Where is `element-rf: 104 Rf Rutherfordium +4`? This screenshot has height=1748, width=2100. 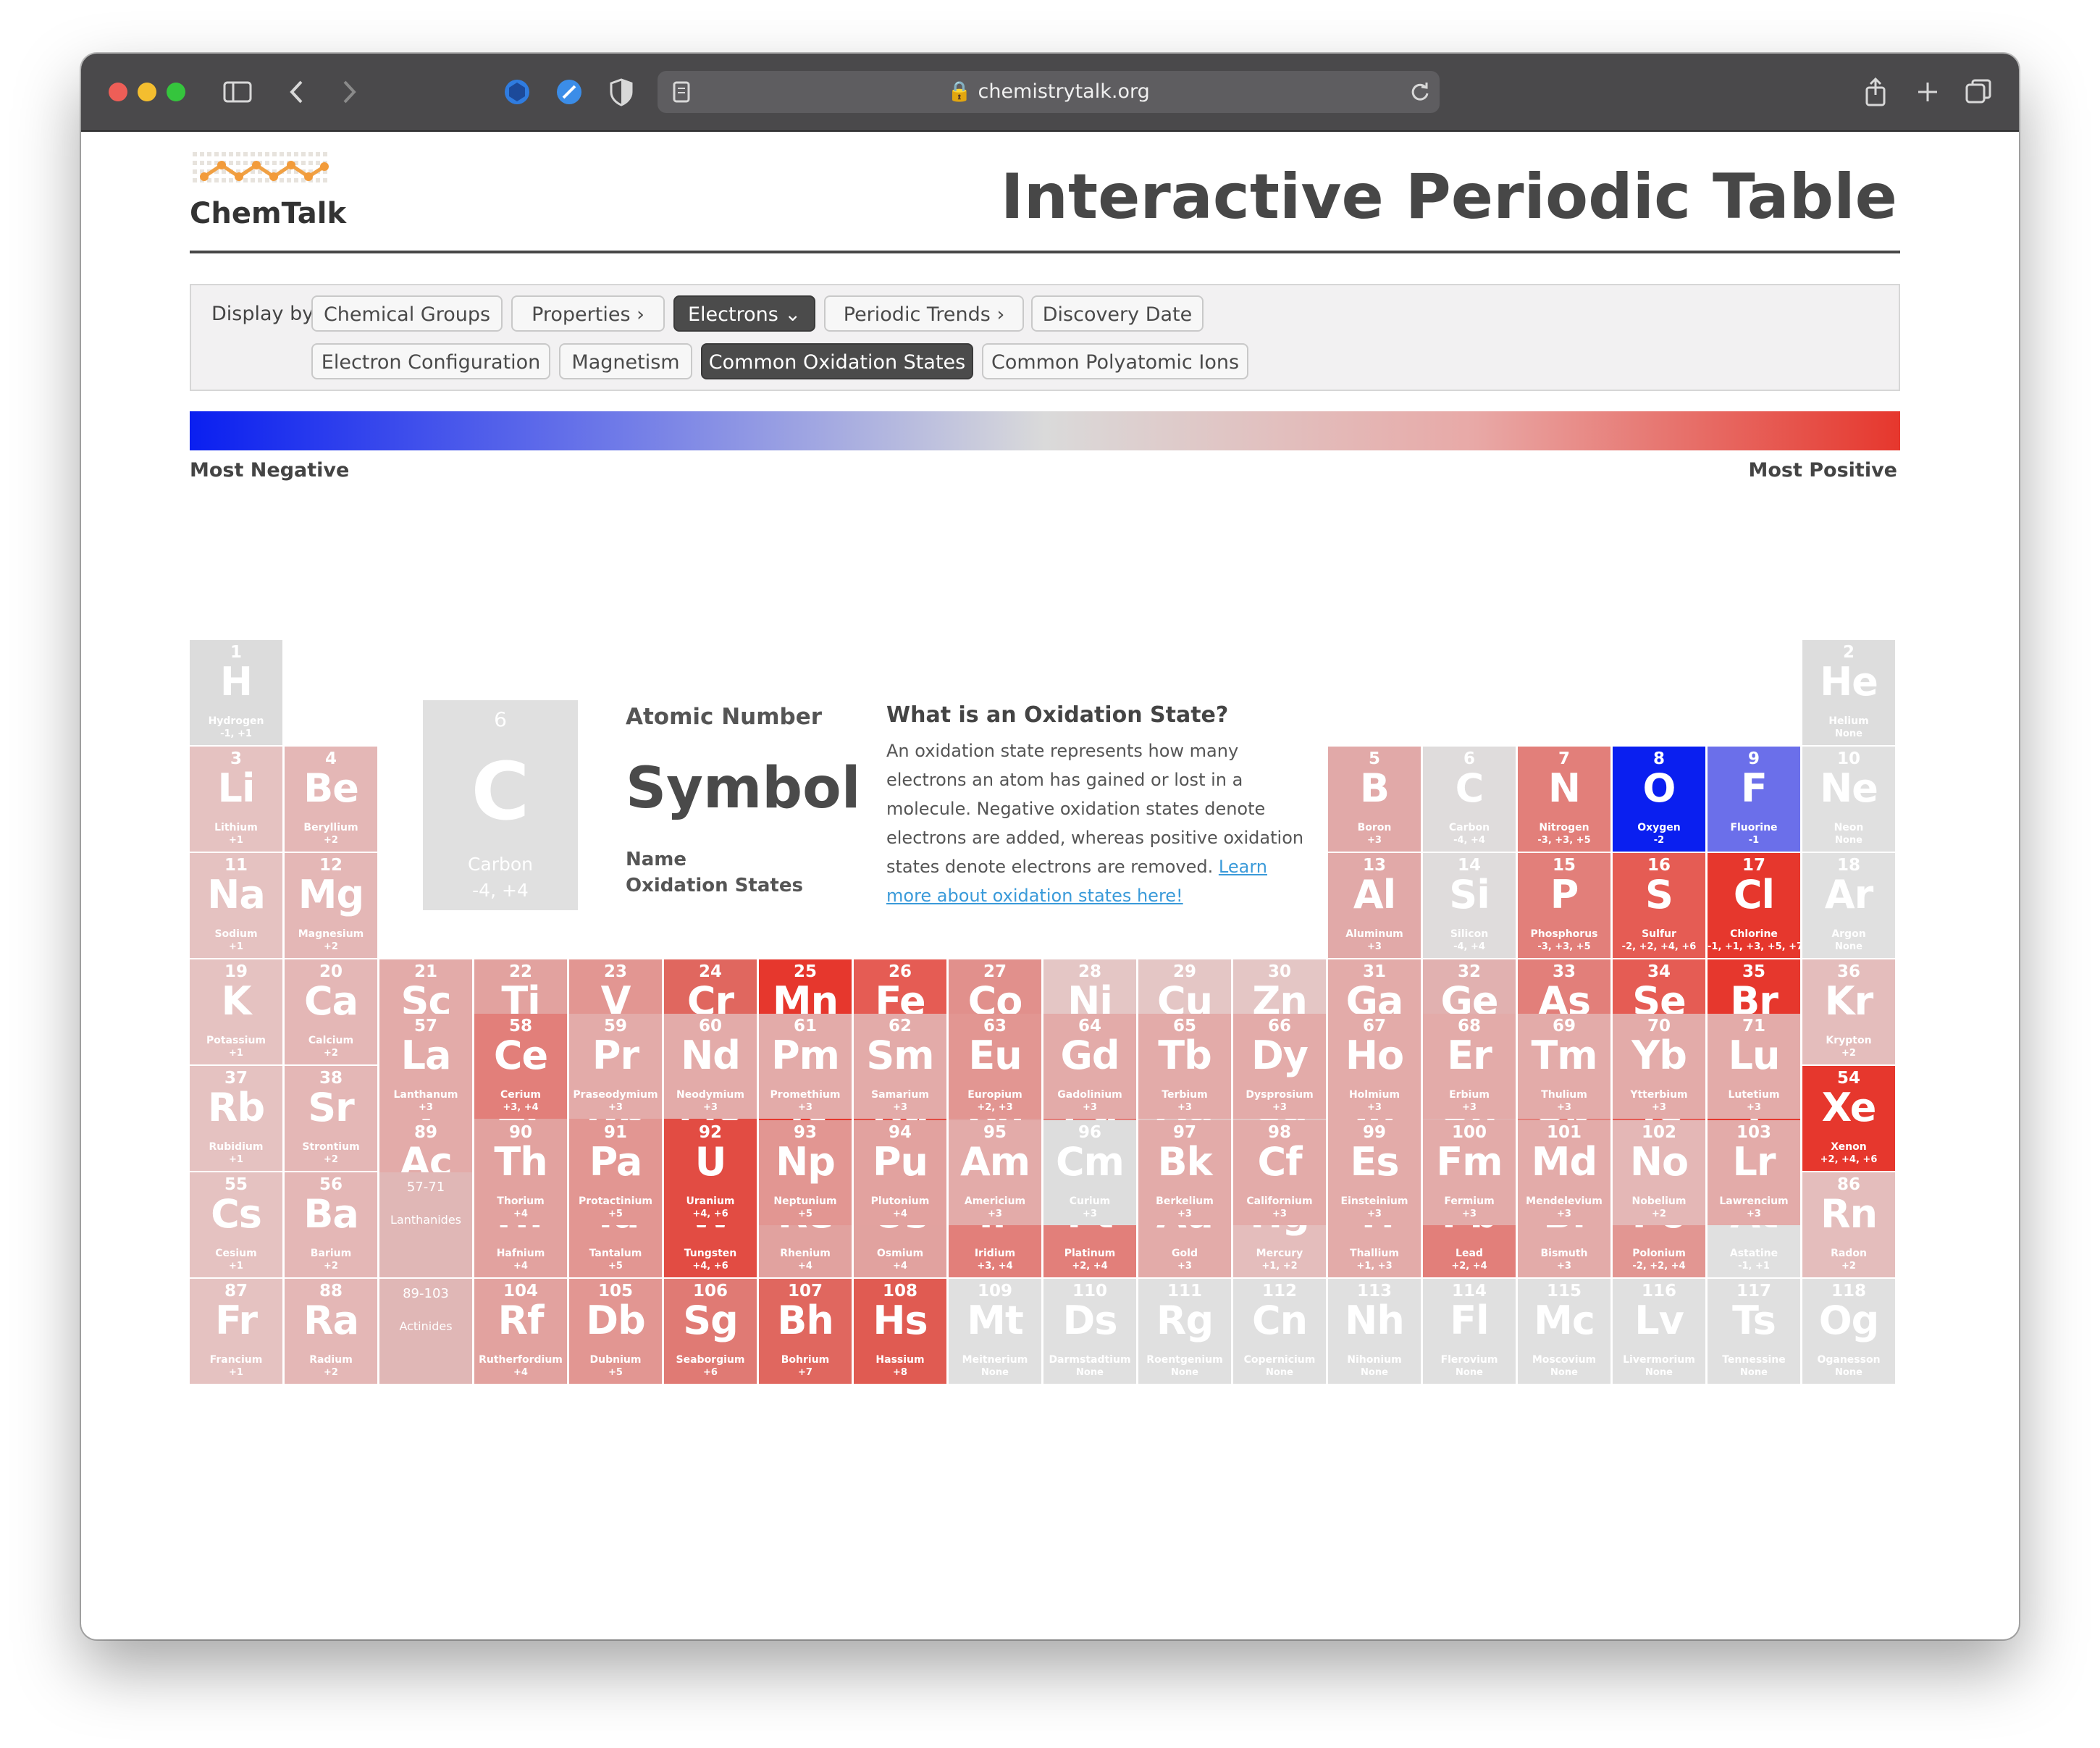
element-rf: 104 Rf Rutherfordium +4 is located at coordinates (520, 1331).